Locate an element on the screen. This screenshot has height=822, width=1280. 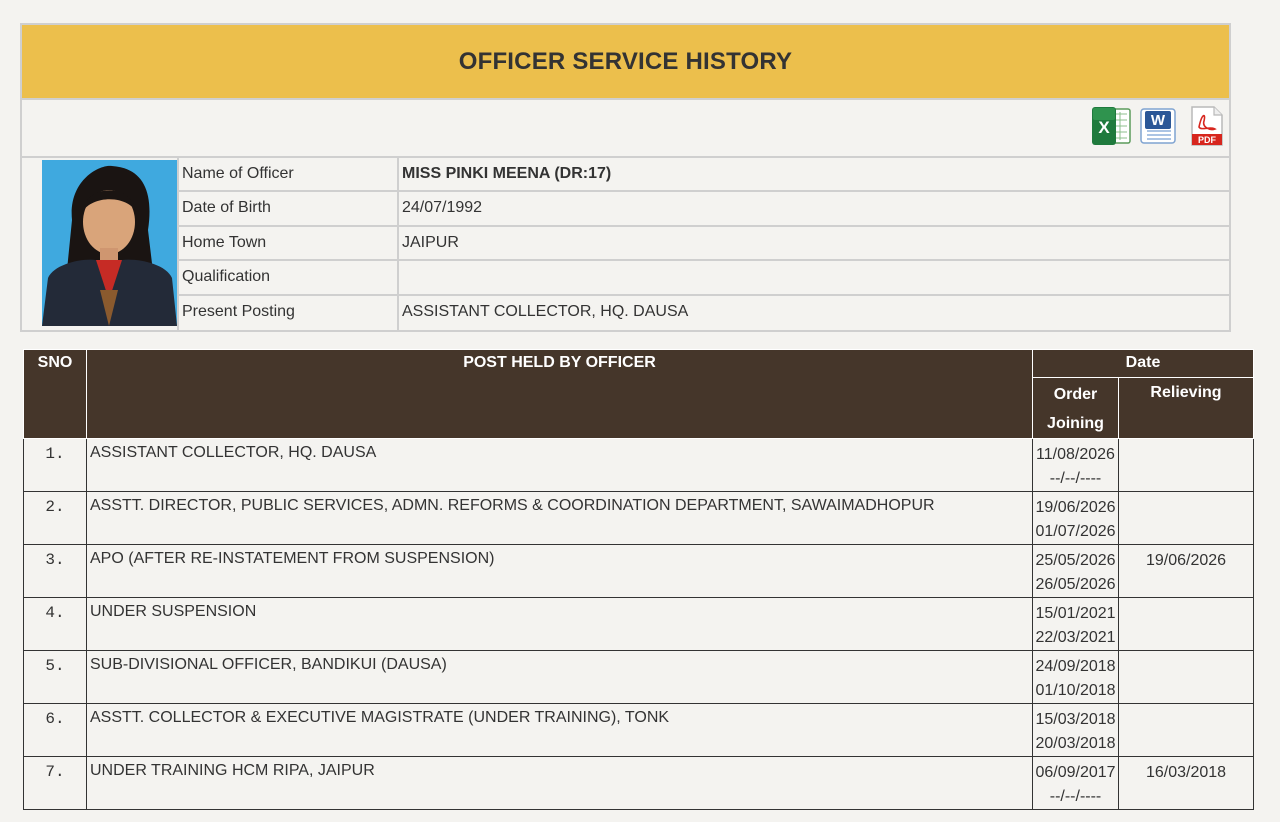
pdf-icon: PDF is located at coordinates (1207, 126).